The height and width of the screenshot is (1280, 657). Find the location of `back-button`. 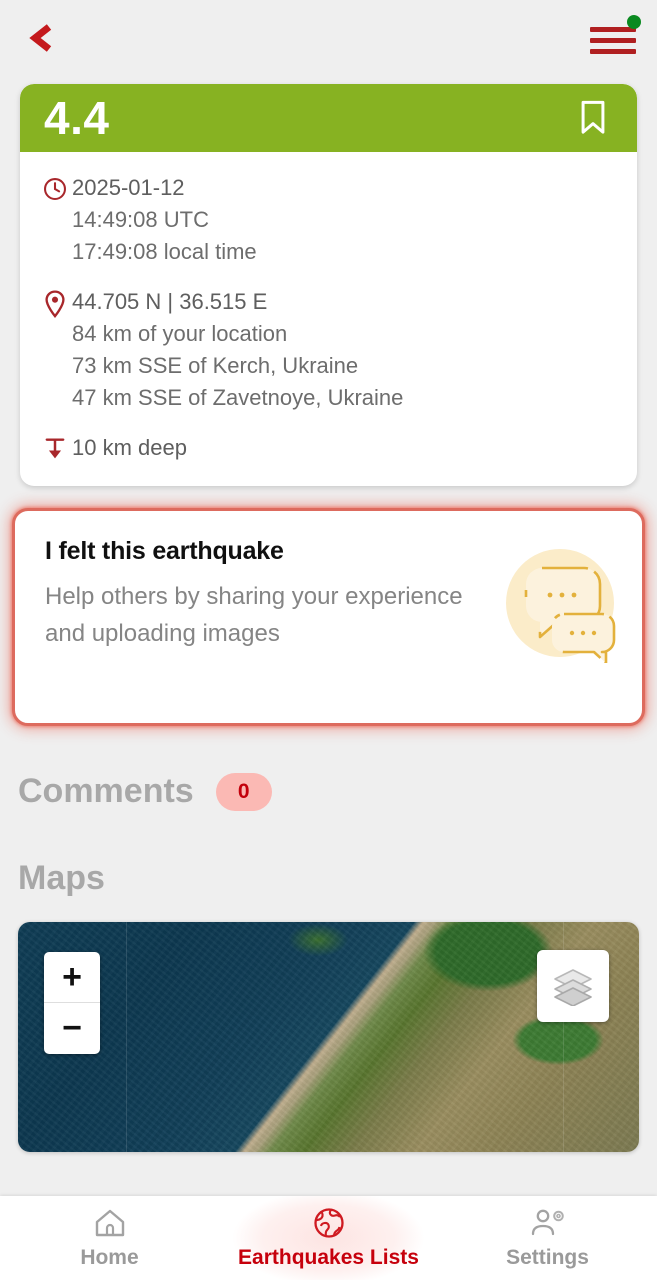

back-button is located at coordinates (42, 38).